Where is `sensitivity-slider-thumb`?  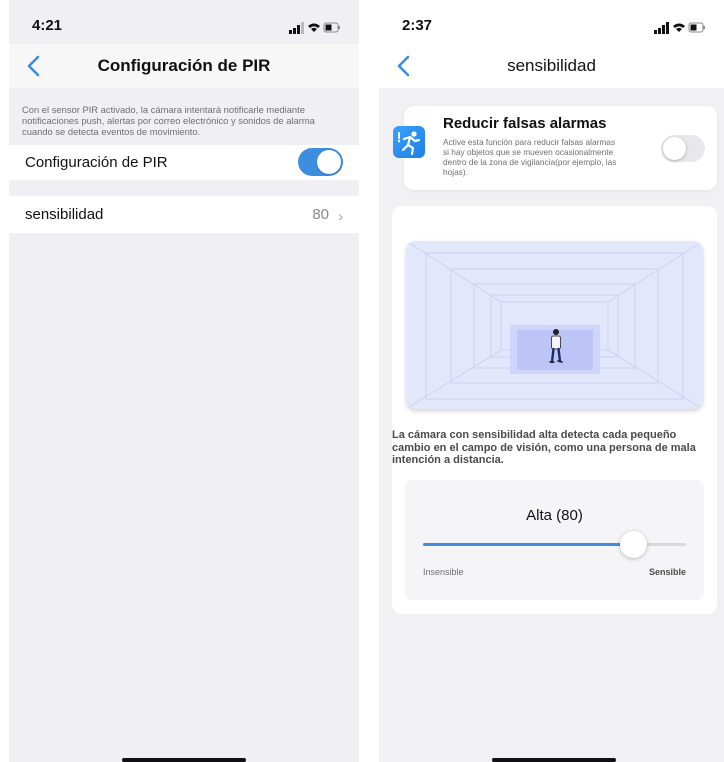 sensitivity-slider-thumb is located at coordinates (634, 544).